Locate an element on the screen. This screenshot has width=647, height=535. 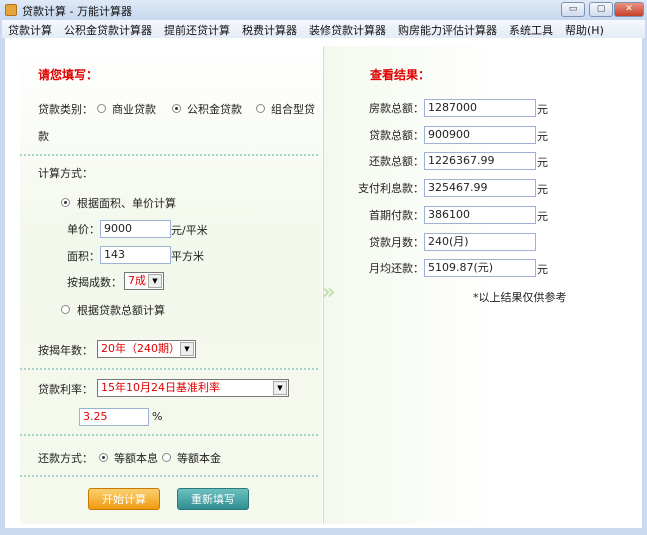
radio-by-area is located at coordinates (65, 202).